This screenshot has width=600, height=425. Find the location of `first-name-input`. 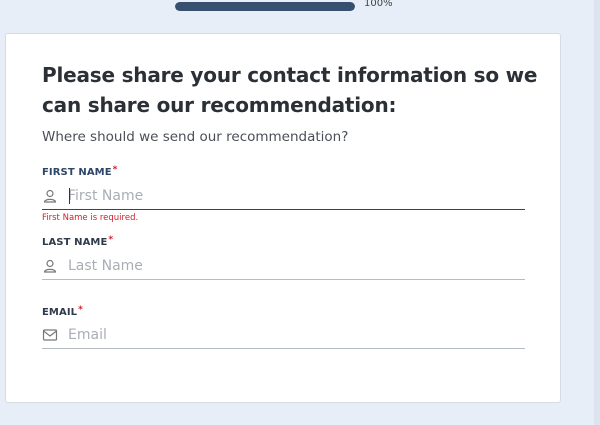

first-name-input is located at coordinates (293, 196).